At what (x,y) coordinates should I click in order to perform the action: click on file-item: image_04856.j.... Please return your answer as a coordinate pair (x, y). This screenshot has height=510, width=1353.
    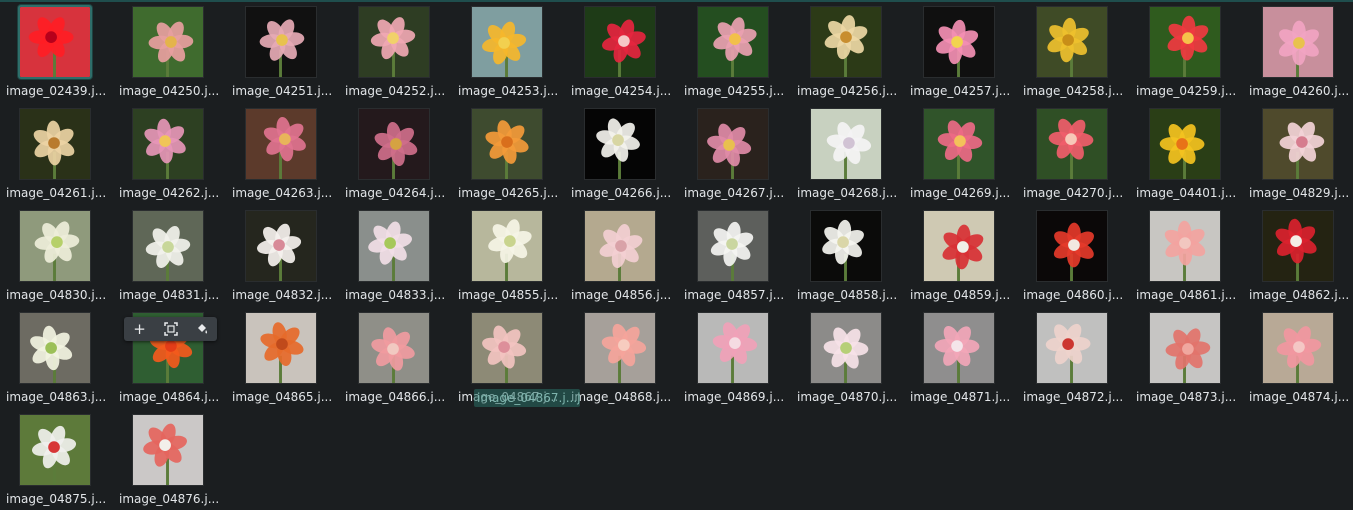
    Looking at the image, I should click on (621, 255).